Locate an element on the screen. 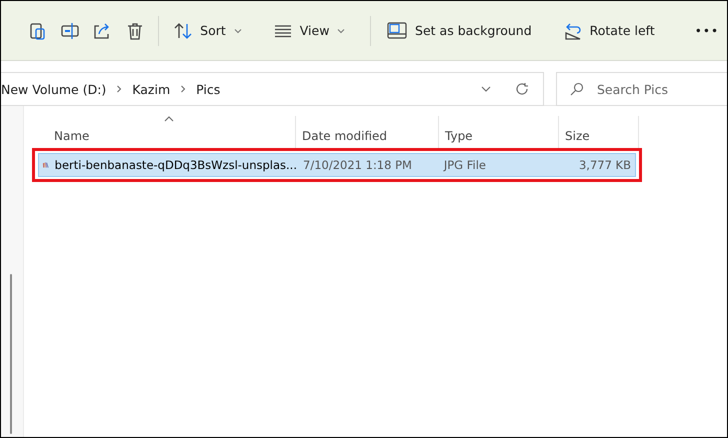 The image size is (728, 438). rotate-left-button: Rotate left is located at coordinates (609, 30).